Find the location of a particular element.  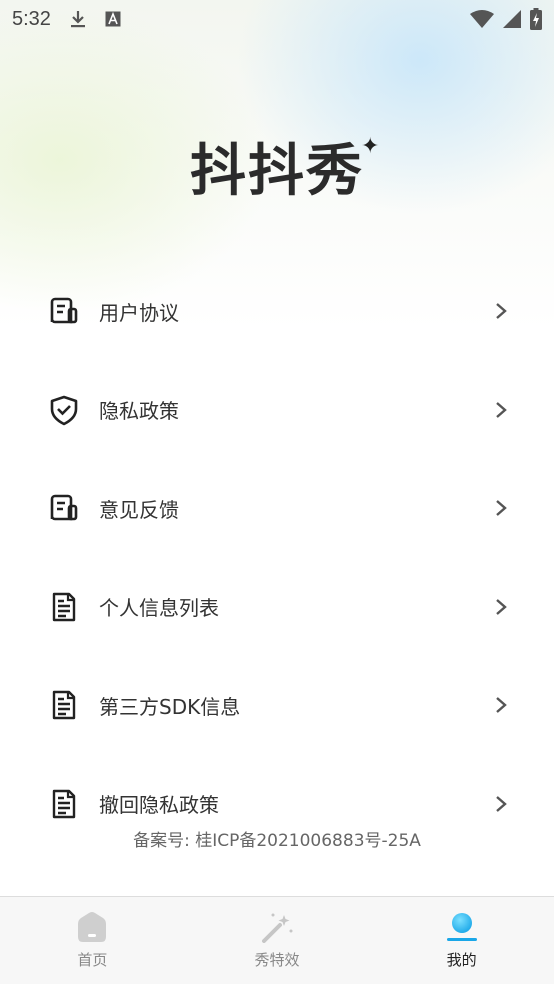

status-bar: 5:32 is located at coordinates (277, 19).